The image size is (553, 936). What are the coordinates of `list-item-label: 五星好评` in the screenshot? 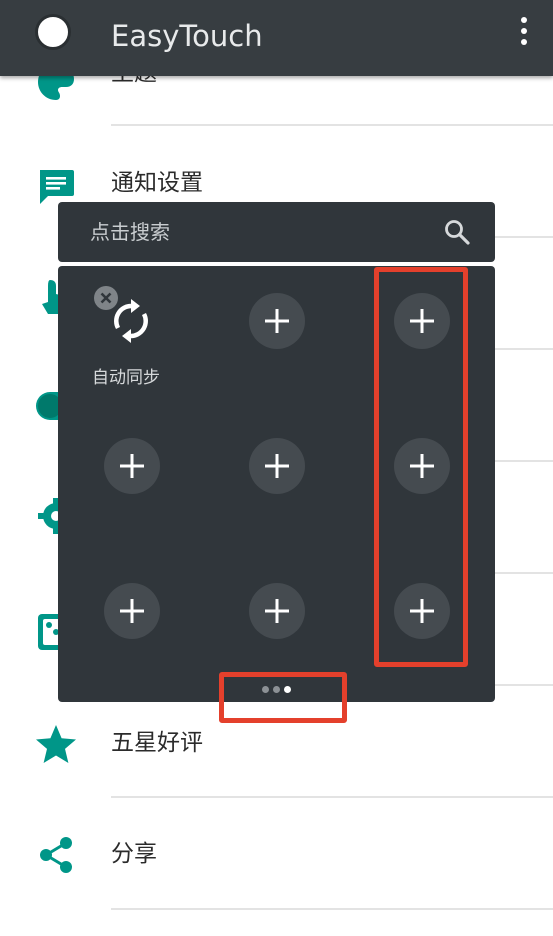 It's located at (157, 743).